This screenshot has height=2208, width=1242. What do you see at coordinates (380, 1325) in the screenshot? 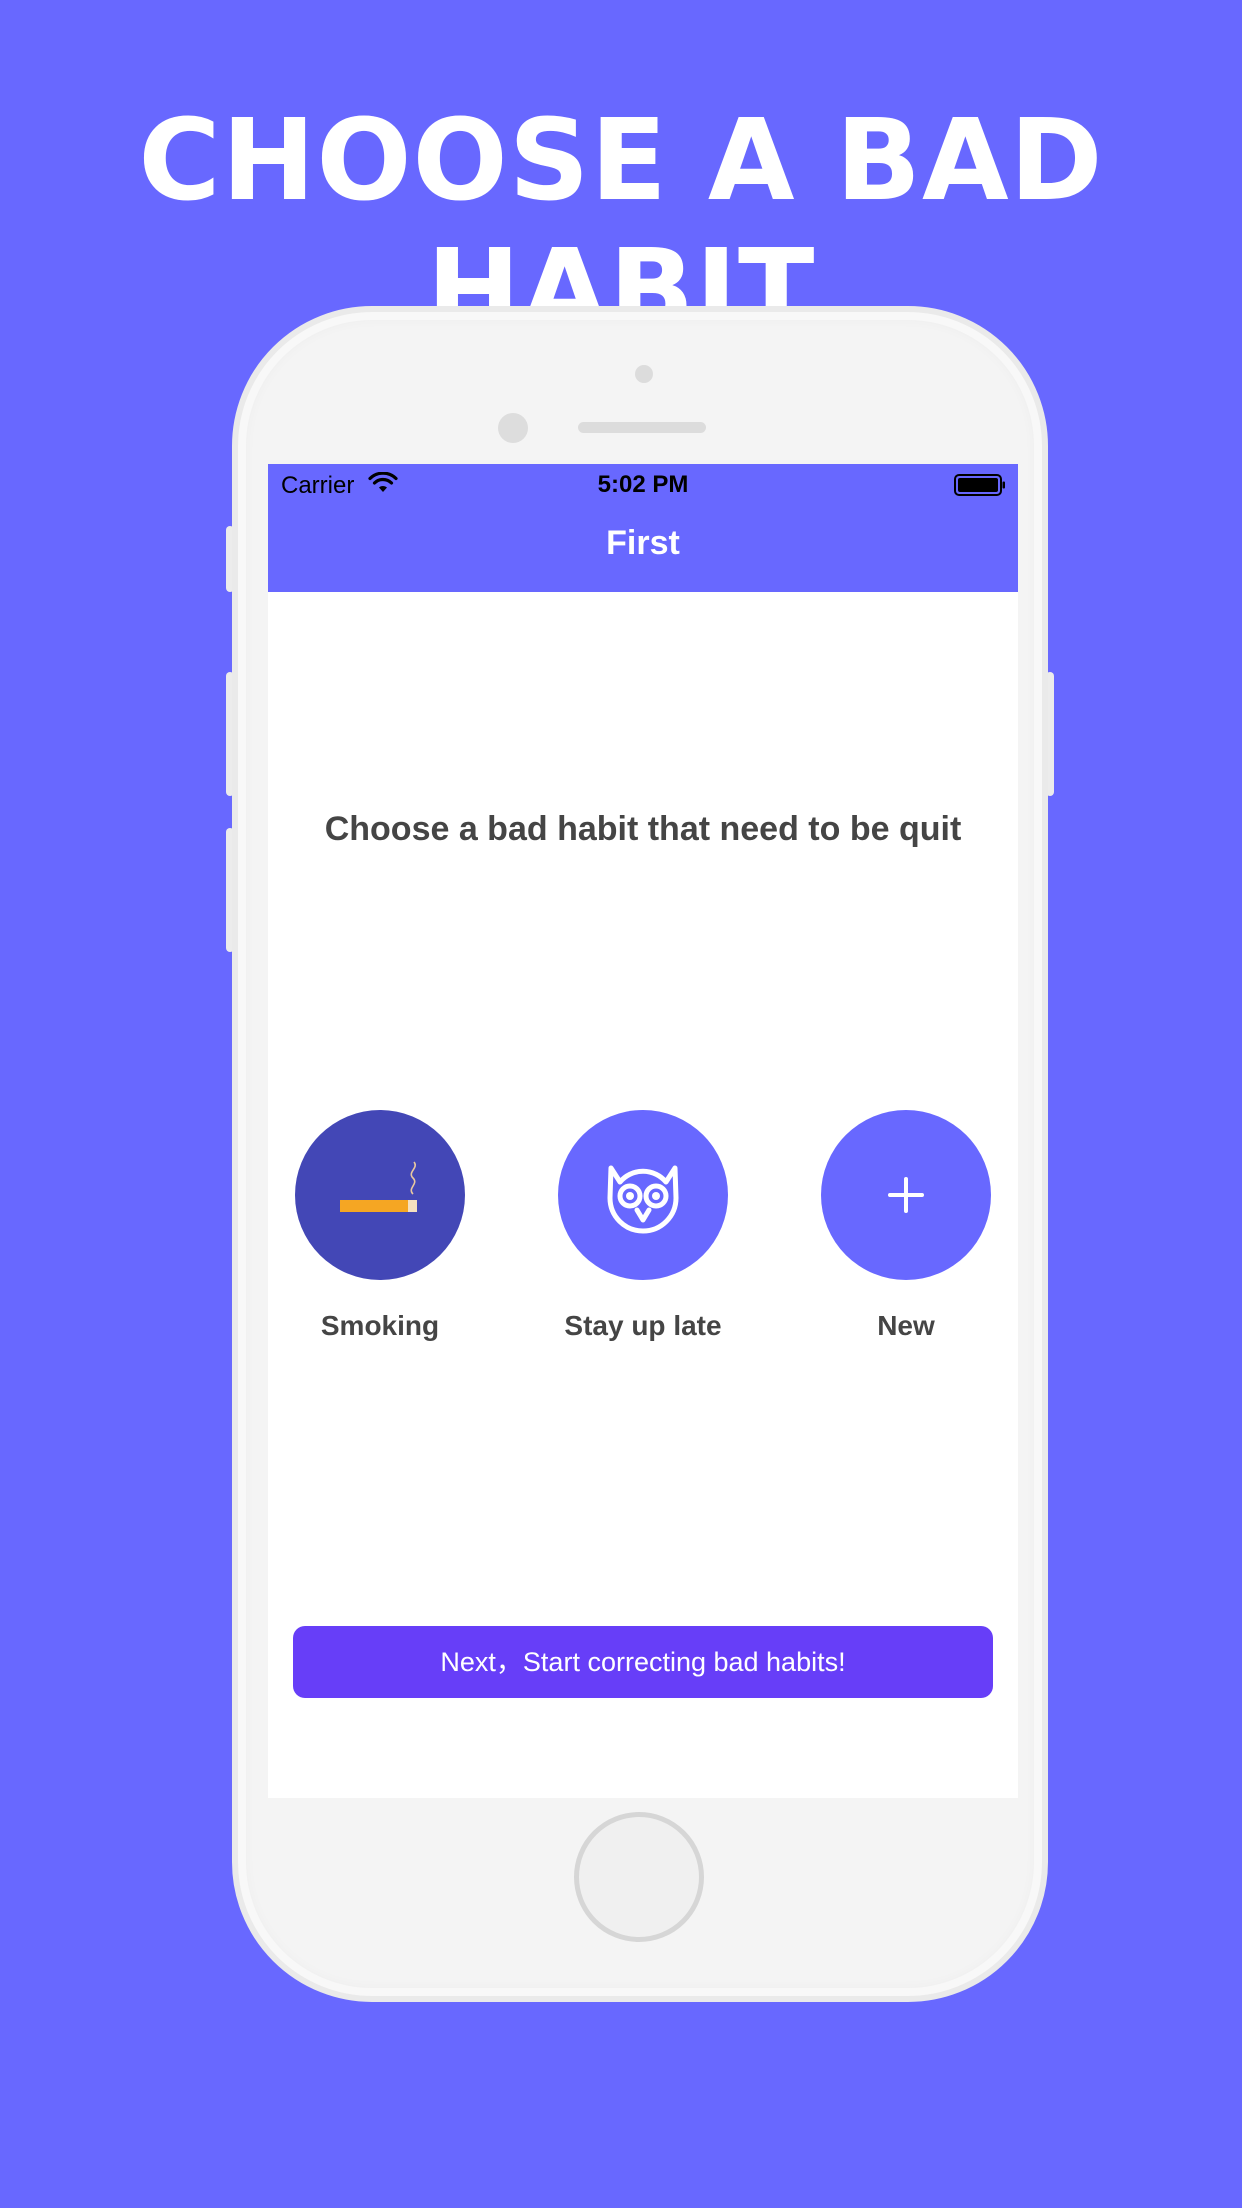
I see `habit-label-smoking: Smoking` at bounding box center [380, 1325].